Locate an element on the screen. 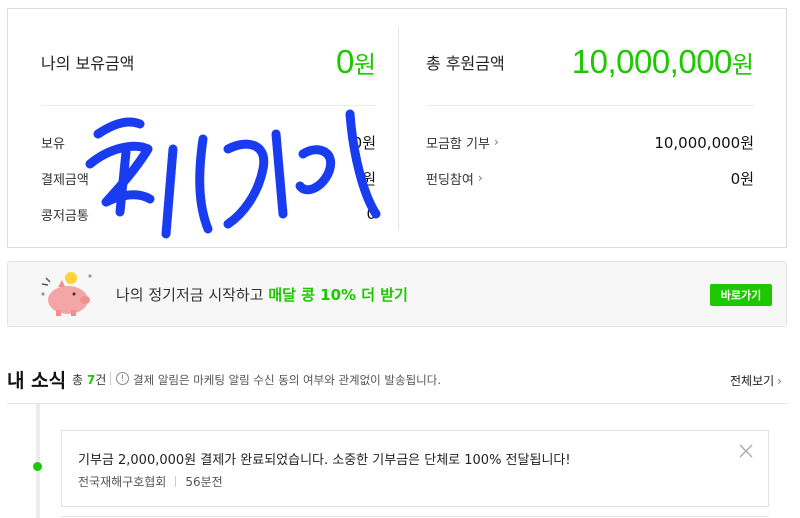 The height and width of the screenshot is (518, 800). my-balance-unit: 원 is located at coordinates (364, 65).